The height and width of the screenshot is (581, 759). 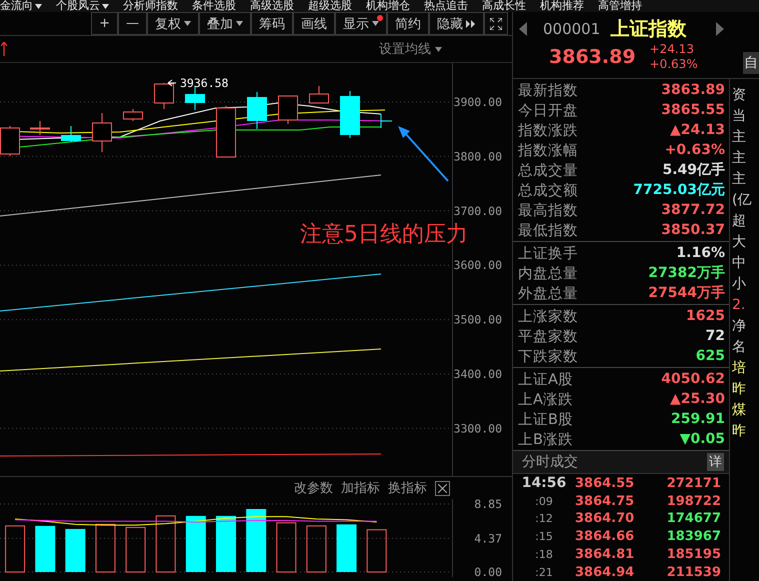 I want to click on side-panel-text: 超, so click(x=739, y=221).